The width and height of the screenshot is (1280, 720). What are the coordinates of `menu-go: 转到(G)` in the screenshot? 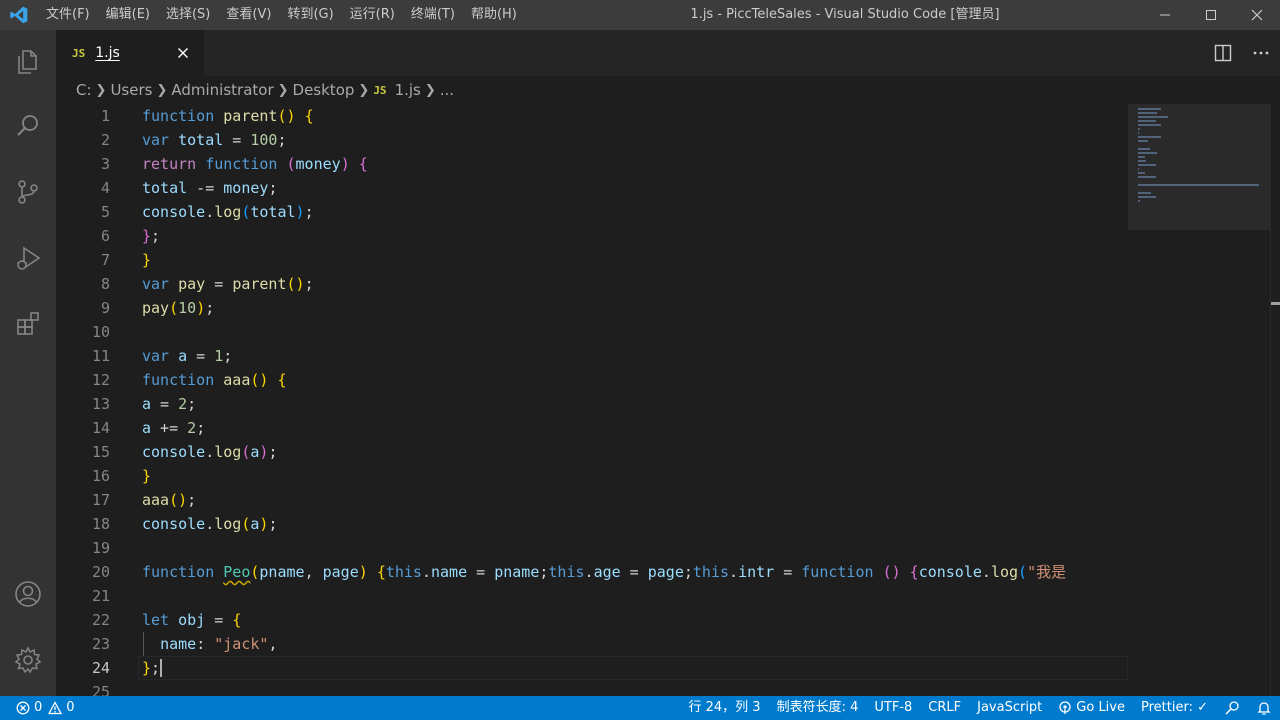 It's located at (310, 15).